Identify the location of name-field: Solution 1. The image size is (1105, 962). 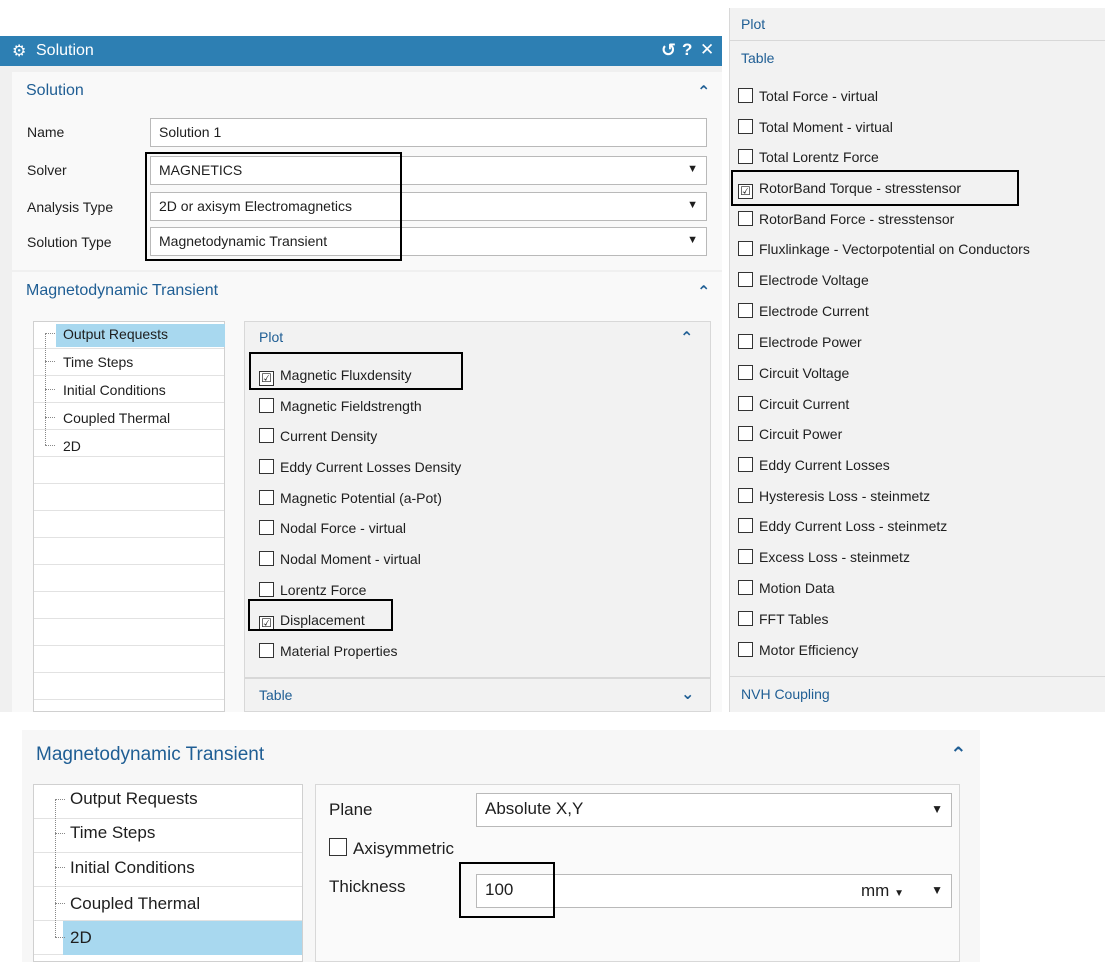
(428, 132).